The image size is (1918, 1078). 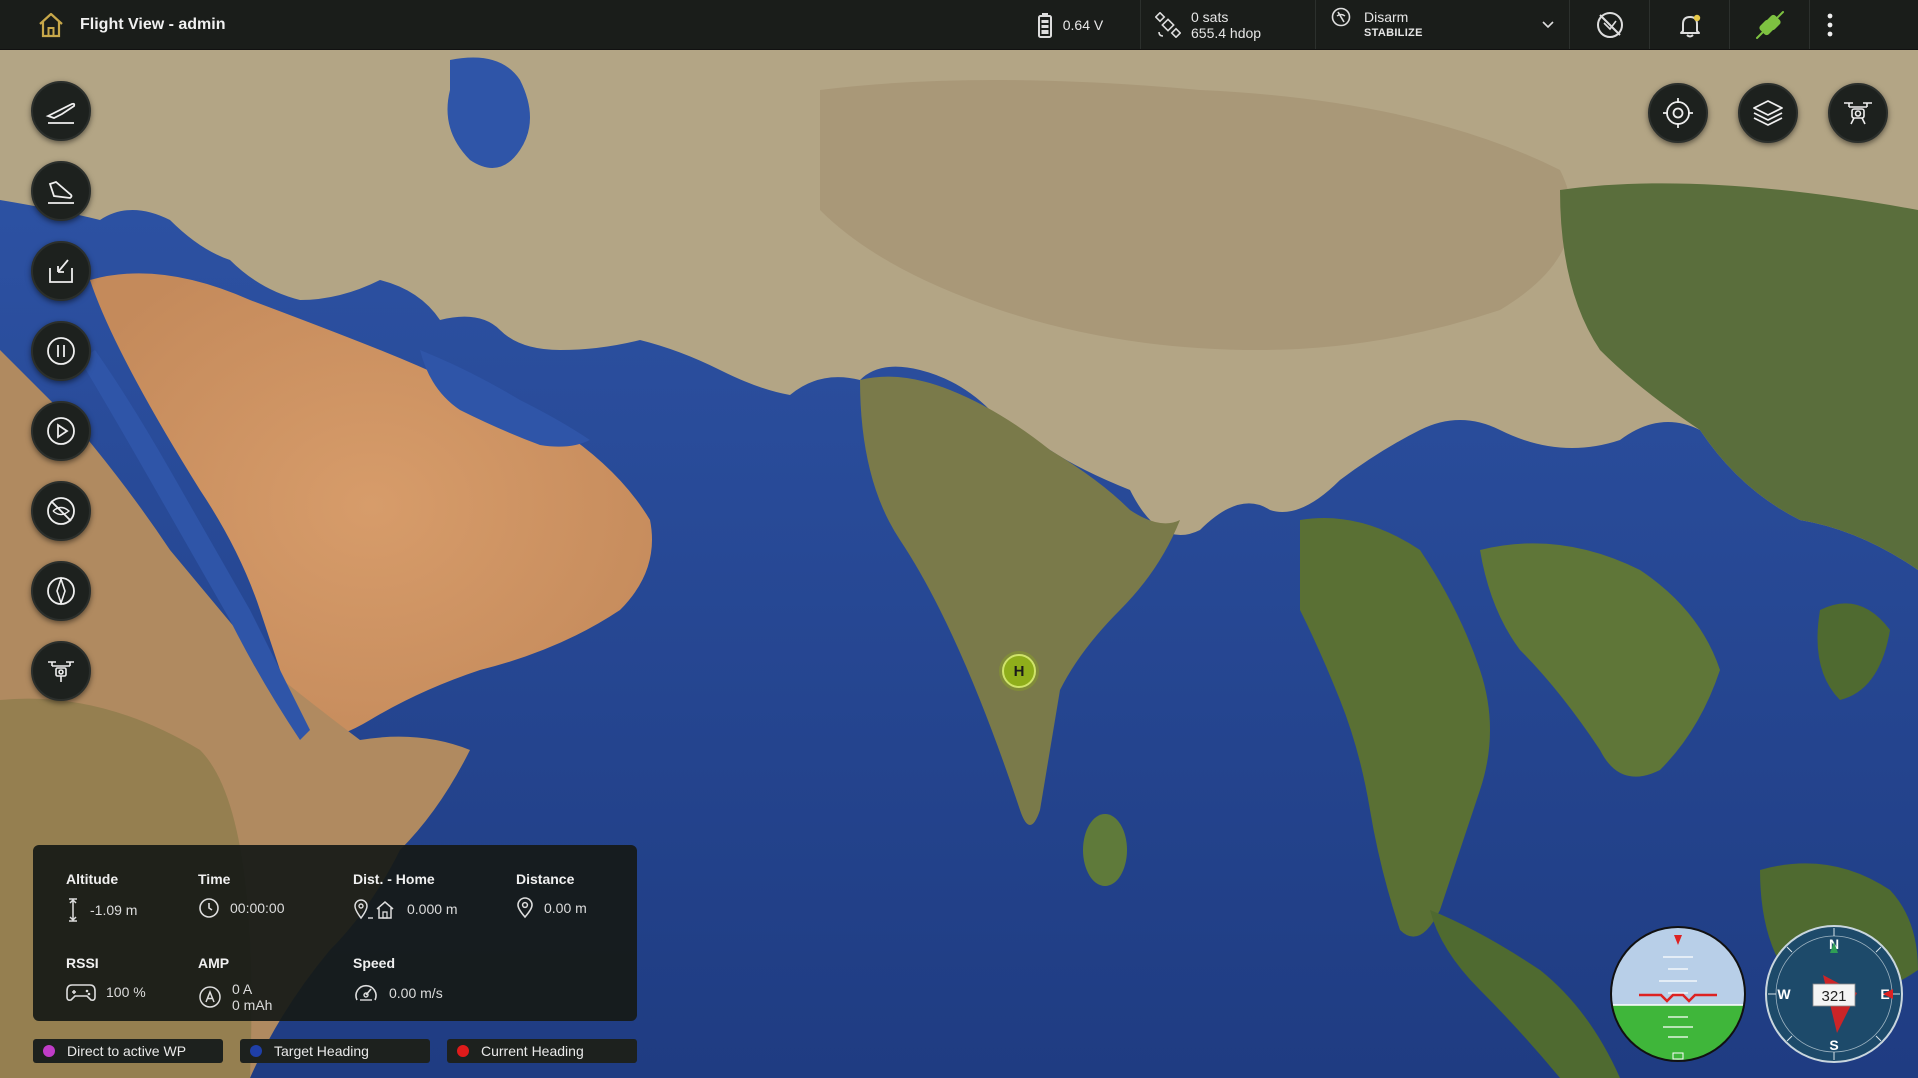 What do you see at coordinates (545, 879) in the screenshot?
I see `distance-label: Distance` at bounding box center [545, 879].